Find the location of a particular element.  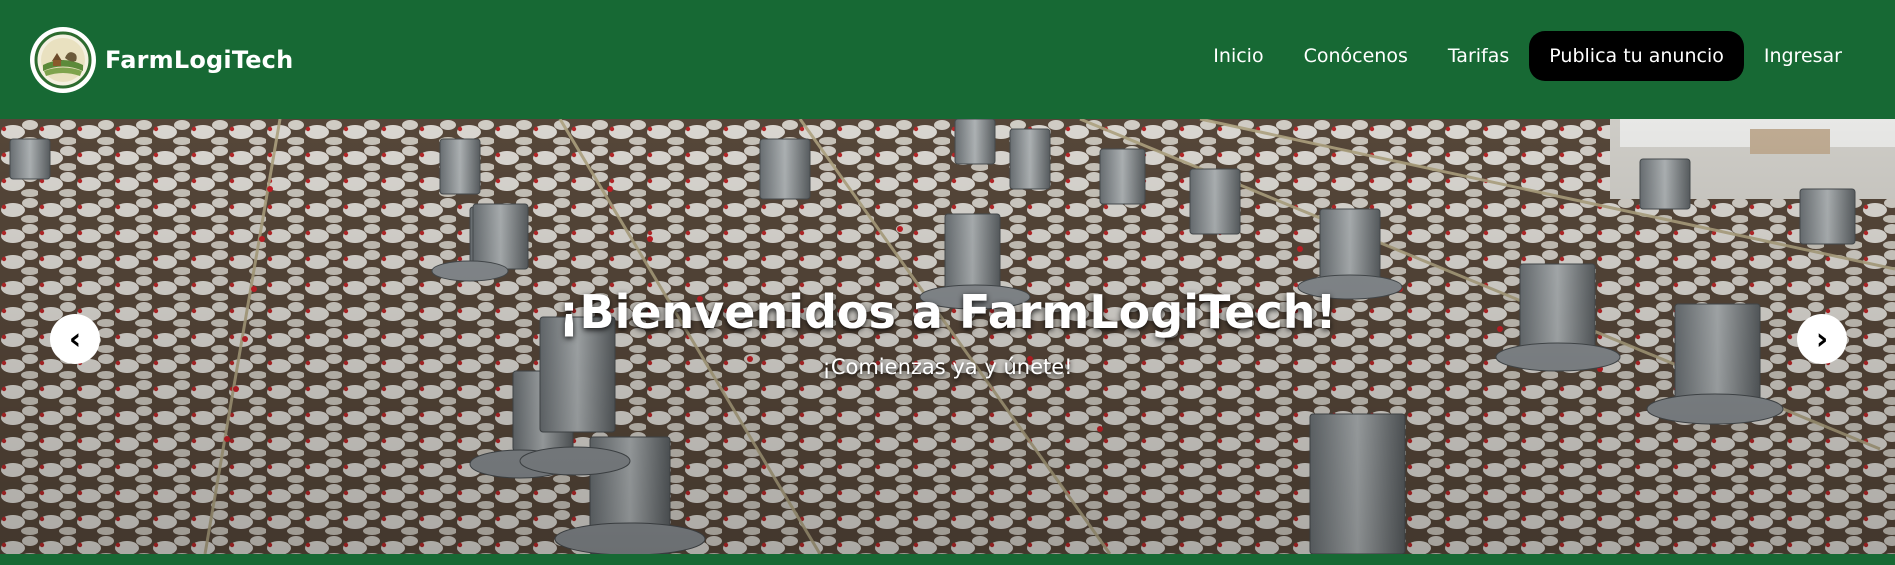

publish-ad-button: Publica tu anuncio is located at coordinates (1636, 56).